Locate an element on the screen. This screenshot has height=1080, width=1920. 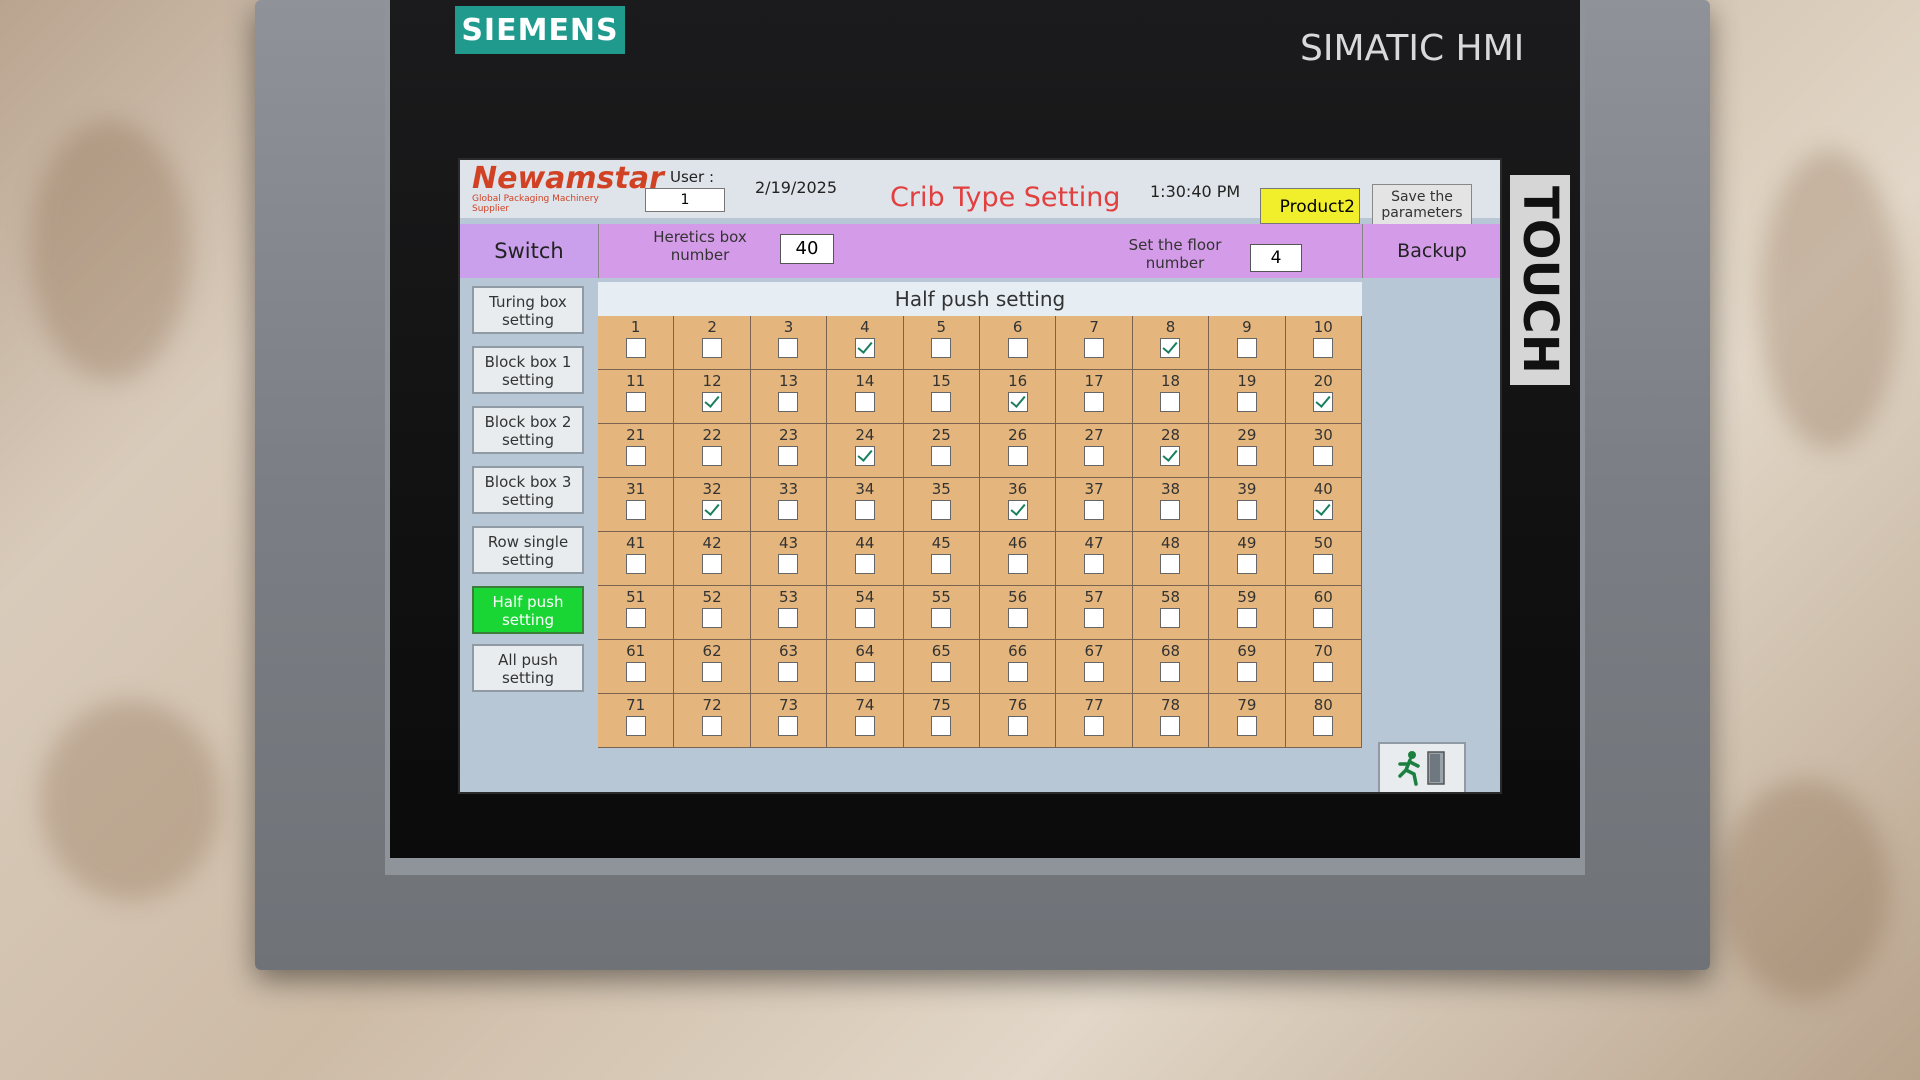
sidebar-button-4: Block box 3 setting is located at coordinates (528, 490).